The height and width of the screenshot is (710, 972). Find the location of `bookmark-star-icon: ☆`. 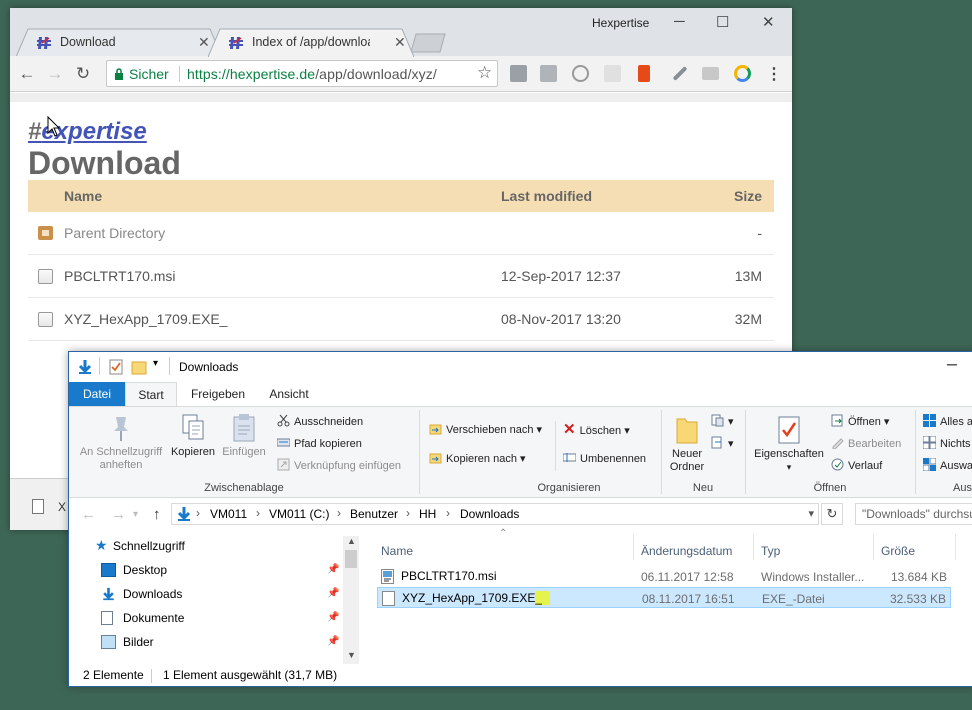

bookmark-star-icon: ☆ is located at coordinates (484, 73).